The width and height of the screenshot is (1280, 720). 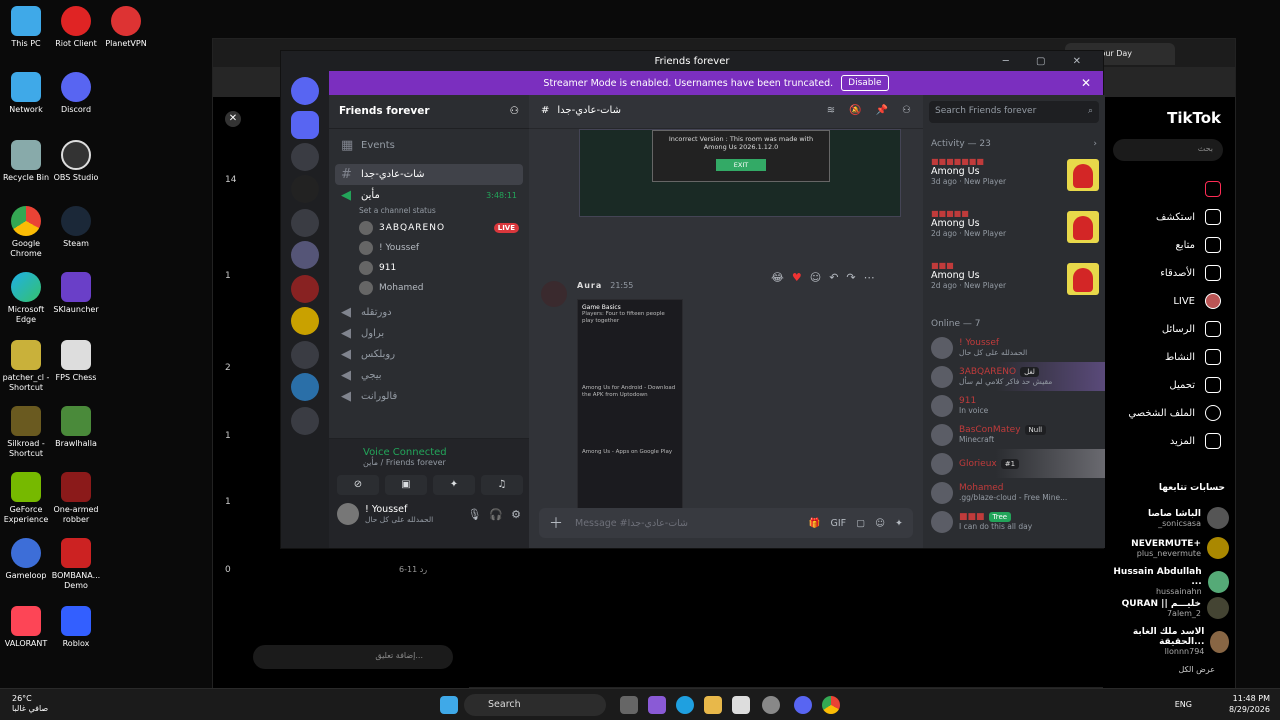 I want to click on obs-studio-icon: OBS Studio, so click(x=76, y=161).